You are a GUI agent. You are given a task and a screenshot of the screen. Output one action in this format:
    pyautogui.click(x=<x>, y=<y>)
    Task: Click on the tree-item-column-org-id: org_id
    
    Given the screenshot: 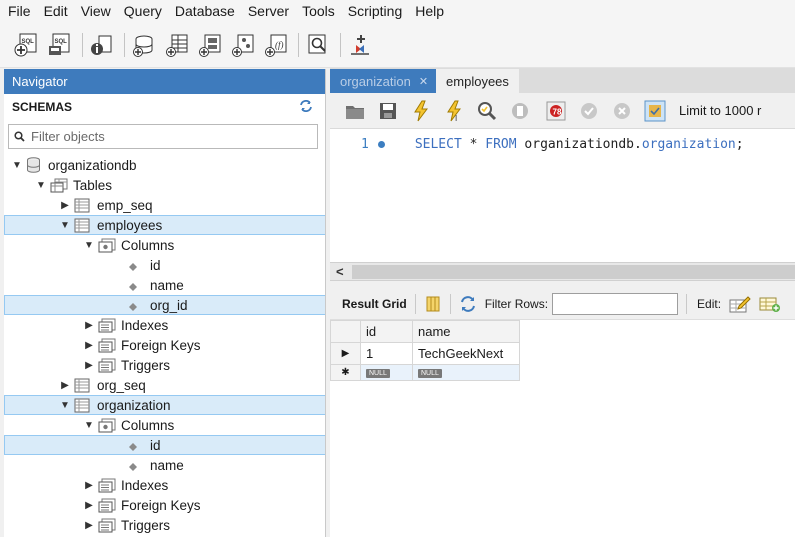 What is the action you would take?
    pyautogui.click(x=164, y=305)
    